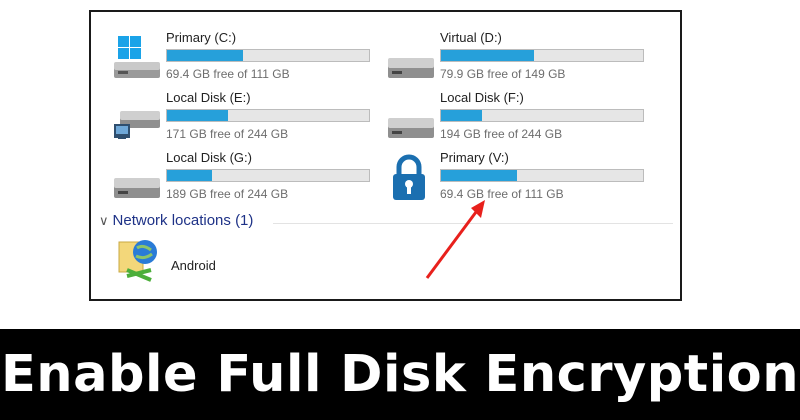 The image size is (800, 420). What do you see at coordinates (474, 157) in the screenshot?
I see `drive-name: Primary (V:)` at bounding box center [474, 157].